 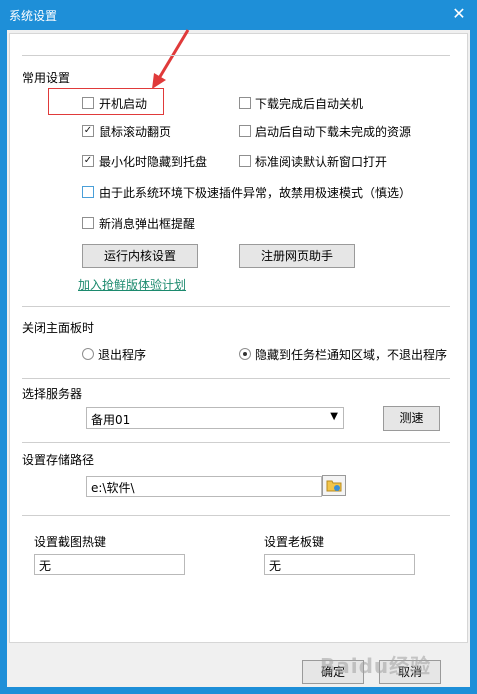 What do you see at coordinates (111, 420) in the screenshot?
I see `server-selected-value: 备用01` at bounding box center [111, 420].